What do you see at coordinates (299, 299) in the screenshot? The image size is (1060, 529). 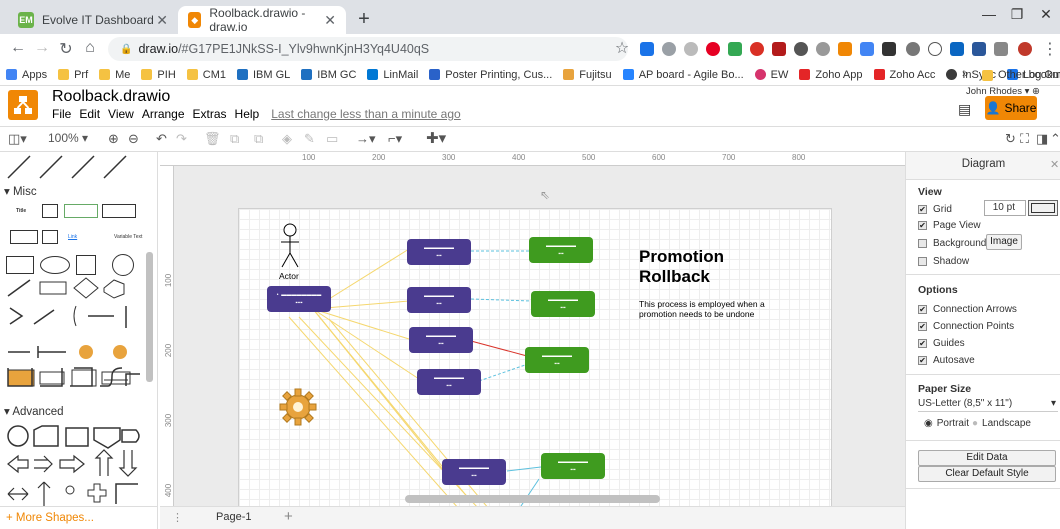 I see `process-node-main: • ▬▬▬▬▬▬▬▬ ▪▪▪▪` at bounding box center [299, 299].